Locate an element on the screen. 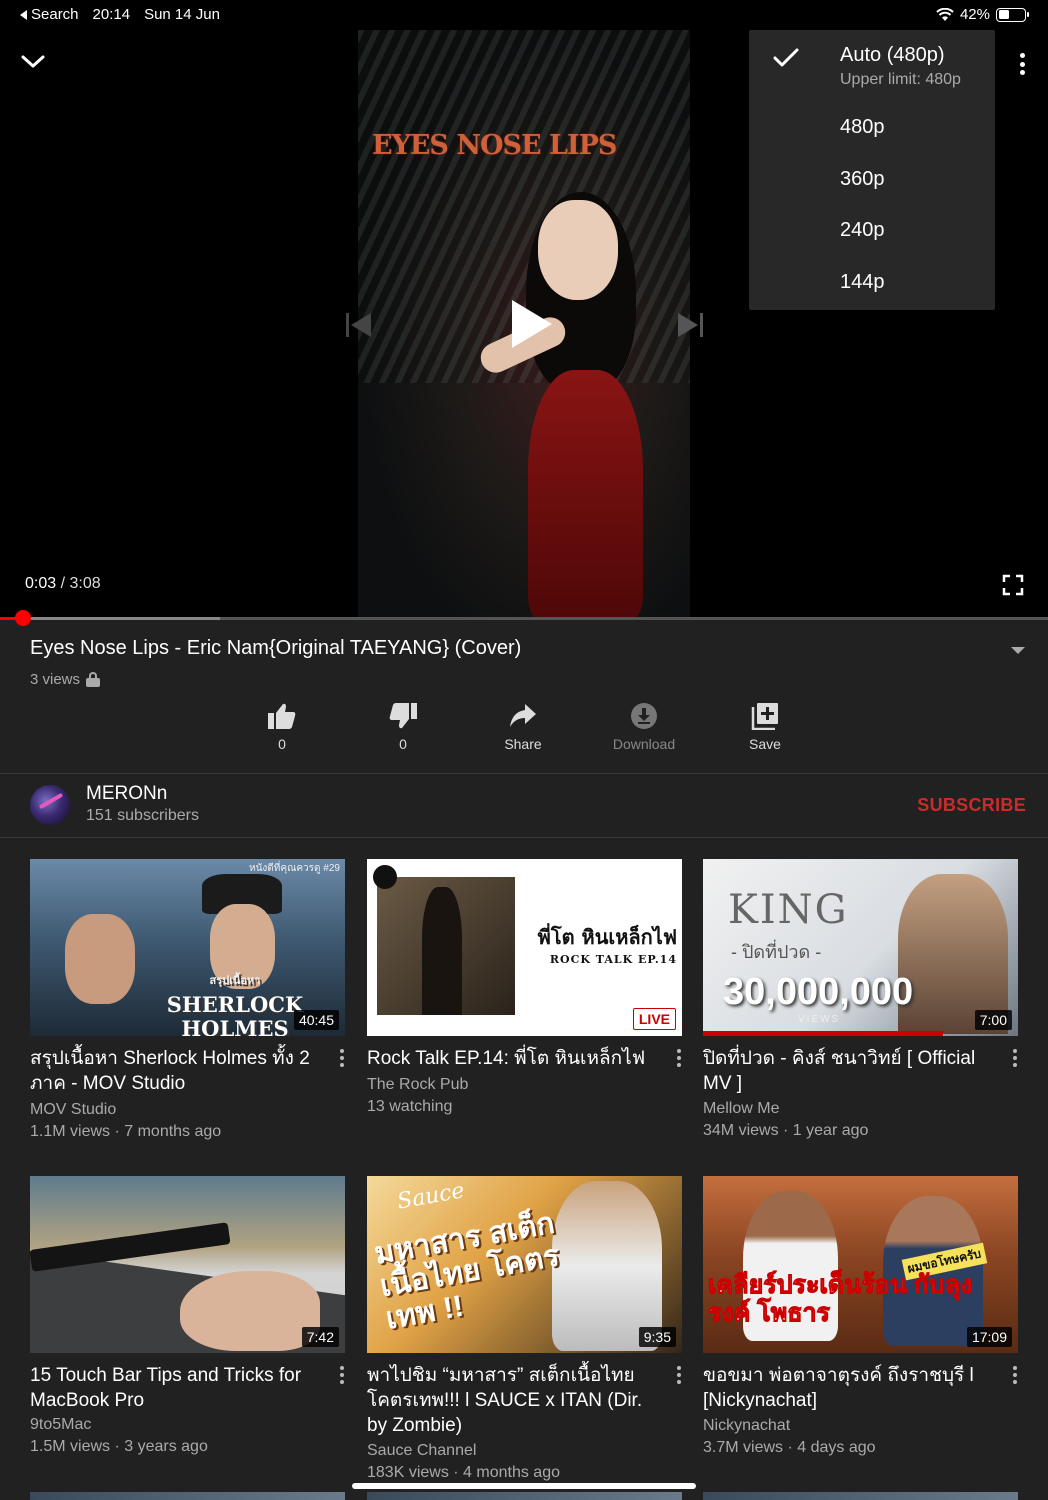  duration: 3:08 is located at coordinates (85, 583).